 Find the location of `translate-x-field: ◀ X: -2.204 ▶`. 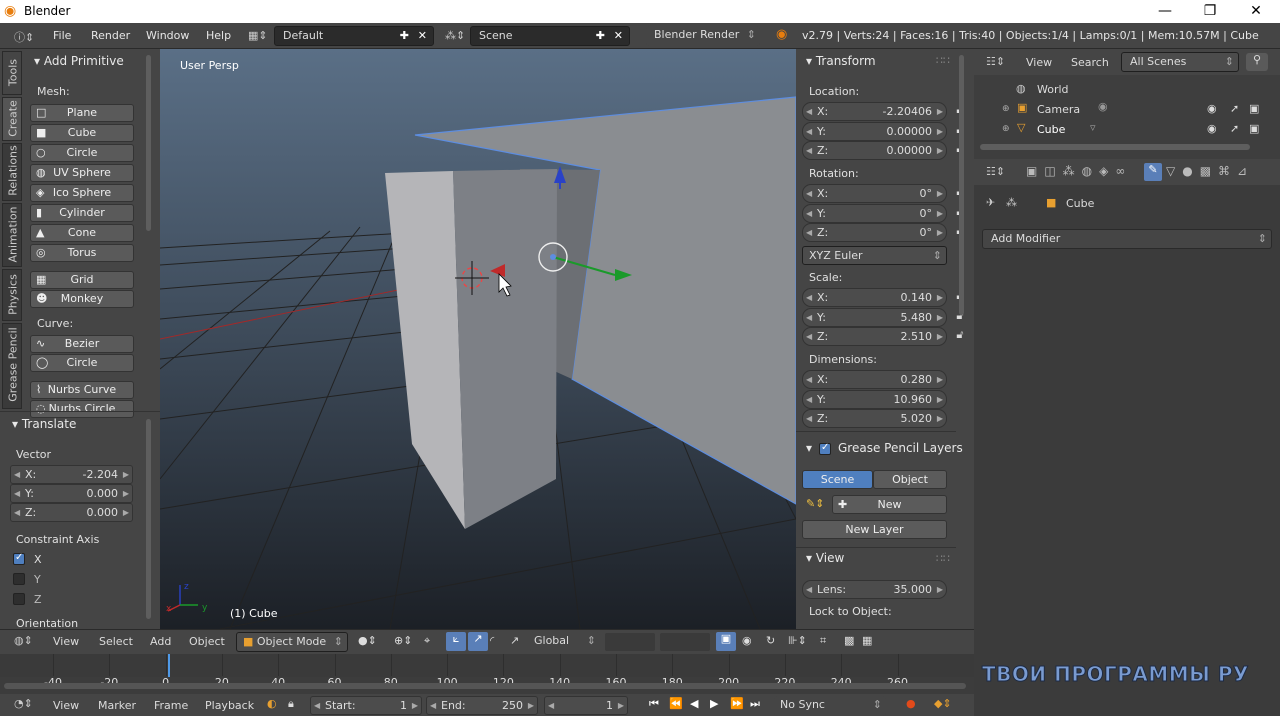

translate-x-field: ◀ X: -2.204 ▶ is located at coordinates (71, 474).